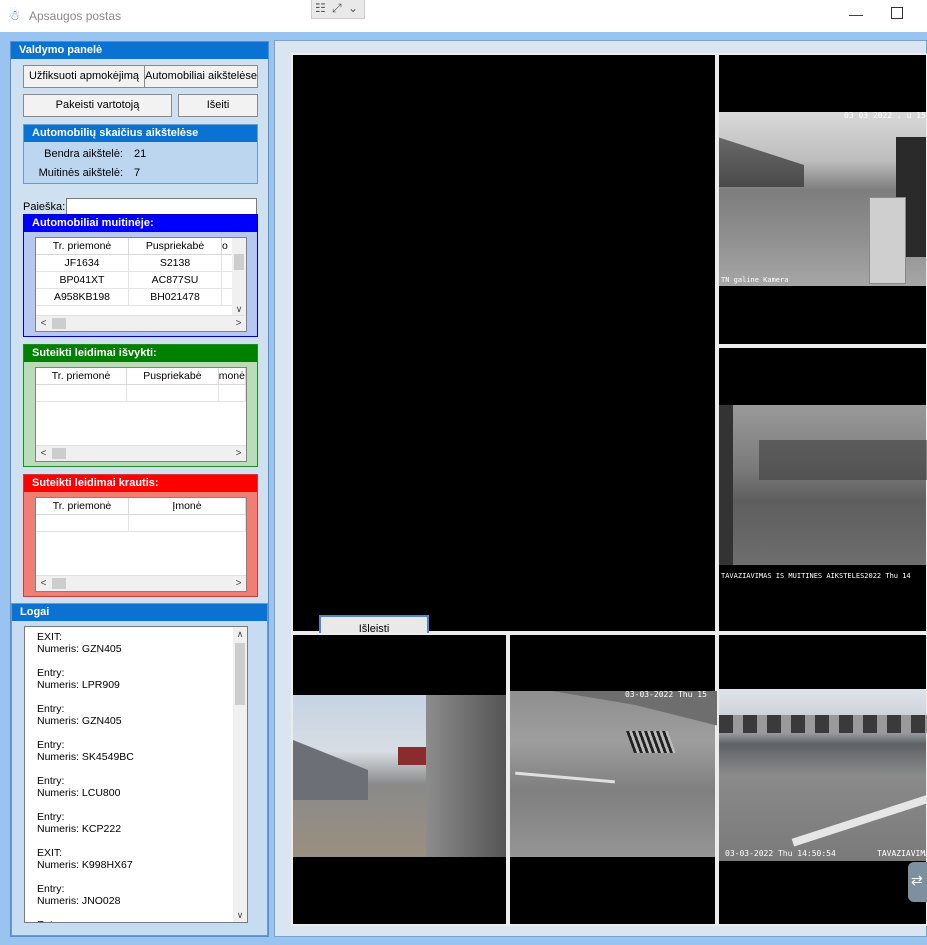 This screenshot has height=945, width=927. I want to click on vertical-scrollbar: ∨, so click(239, 277).